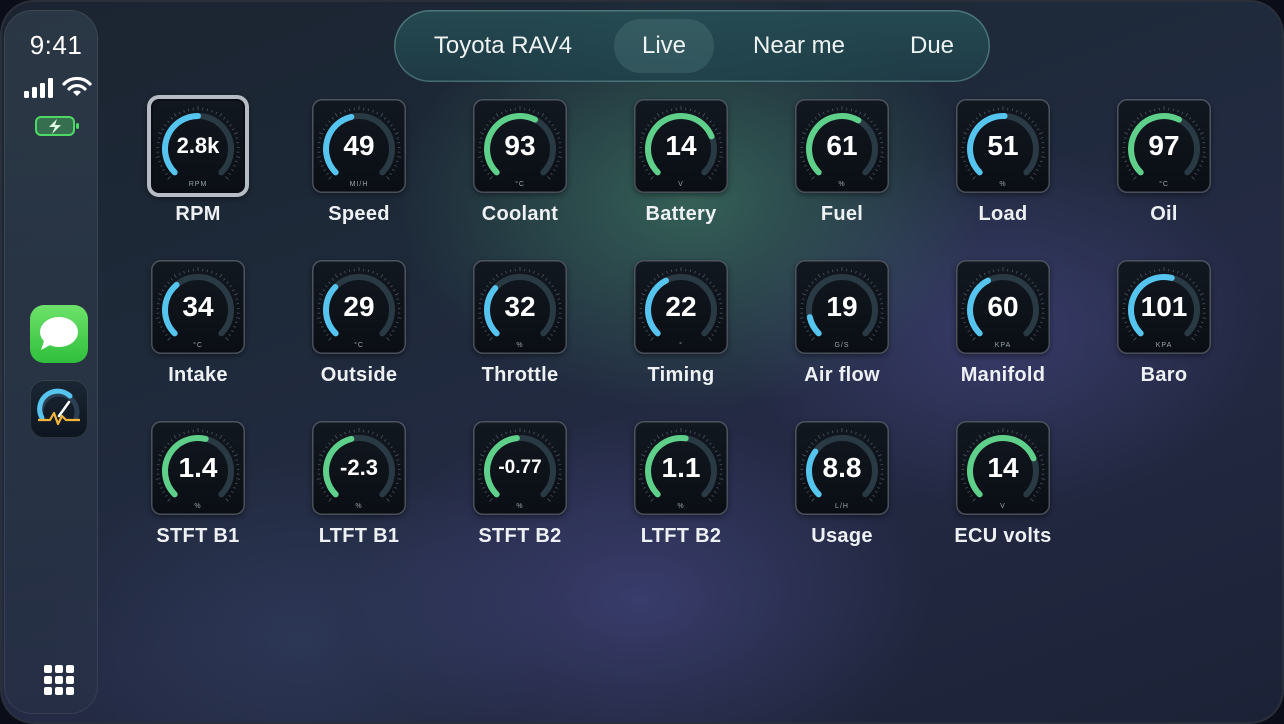 This screenshot has width=1284, height=724. Describe the element at coordinates (1003, 146) in the screenshot. I see `gauge-tile: 51%` at that location.